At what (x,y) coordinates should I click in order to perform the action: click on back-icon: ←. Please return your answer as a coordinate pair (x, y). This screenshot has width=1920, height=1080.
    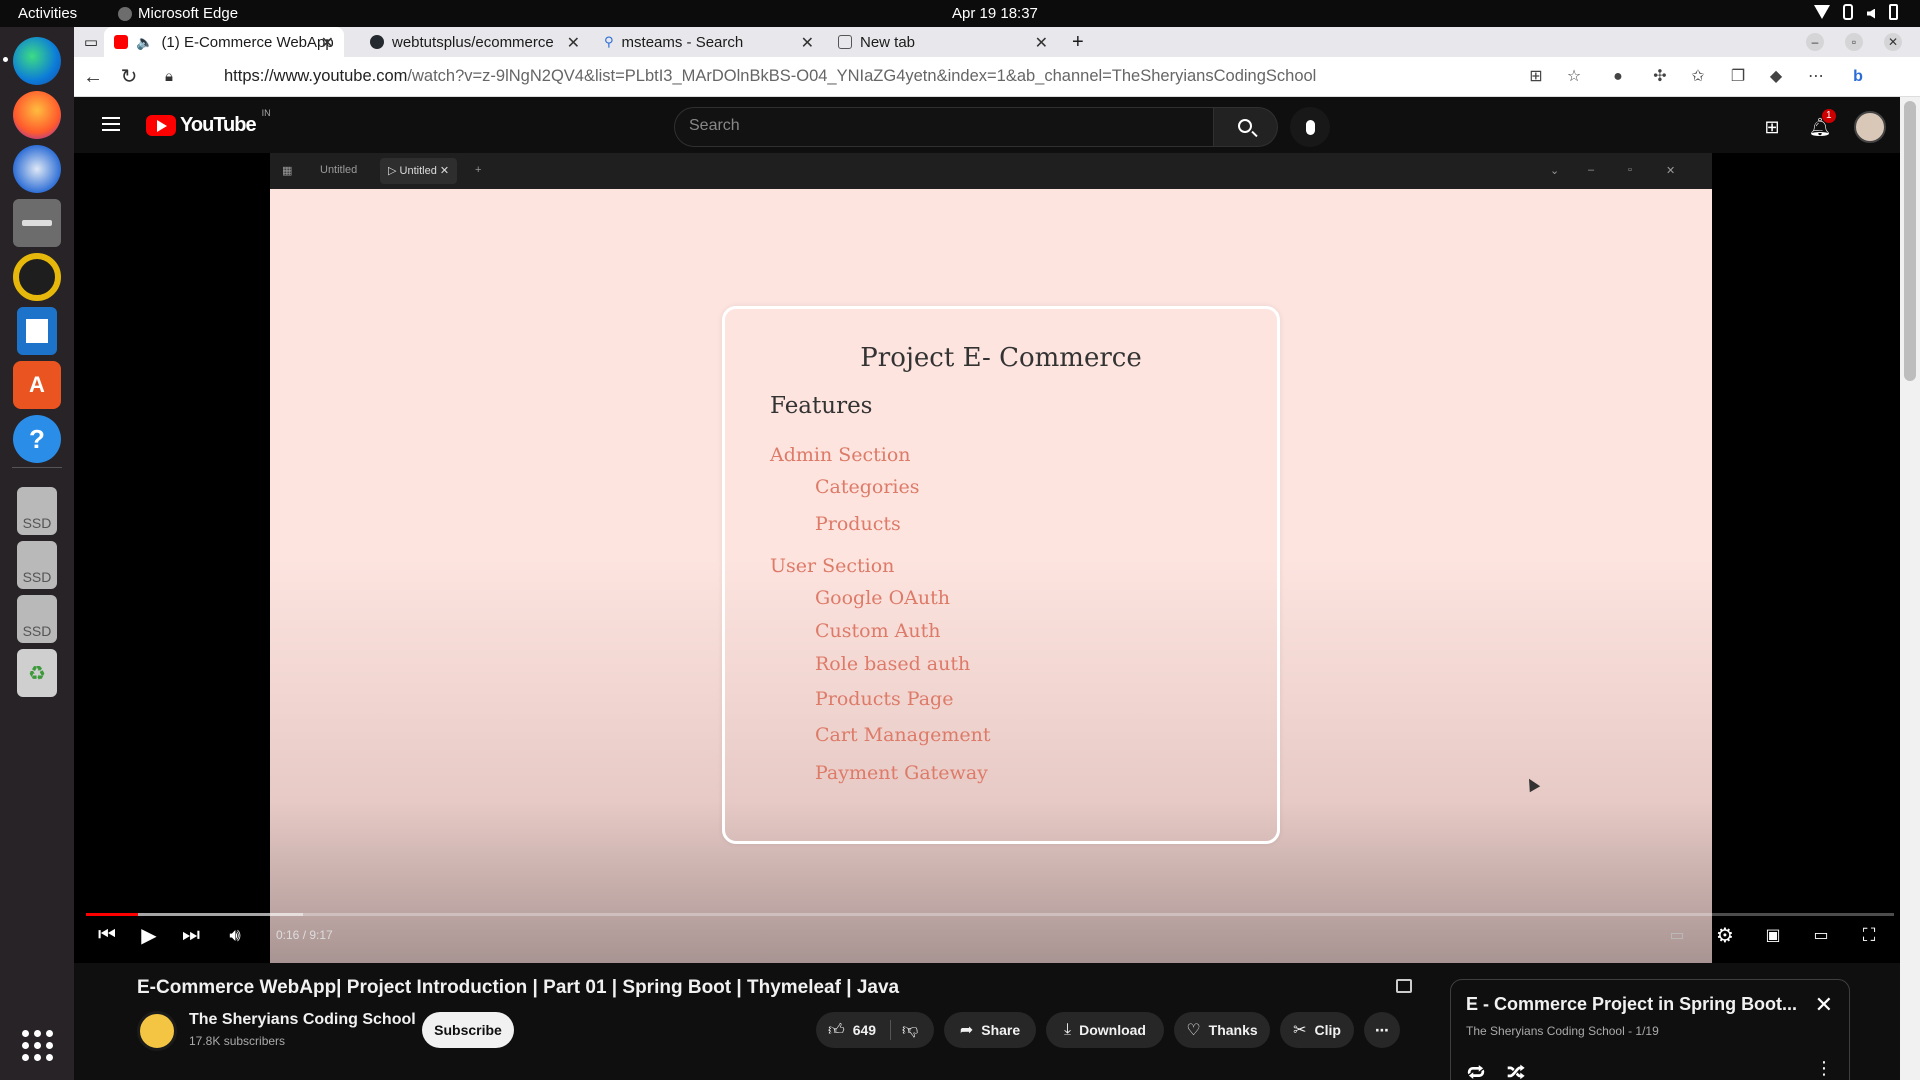
    Looking at the image, I should click on (93, 77).